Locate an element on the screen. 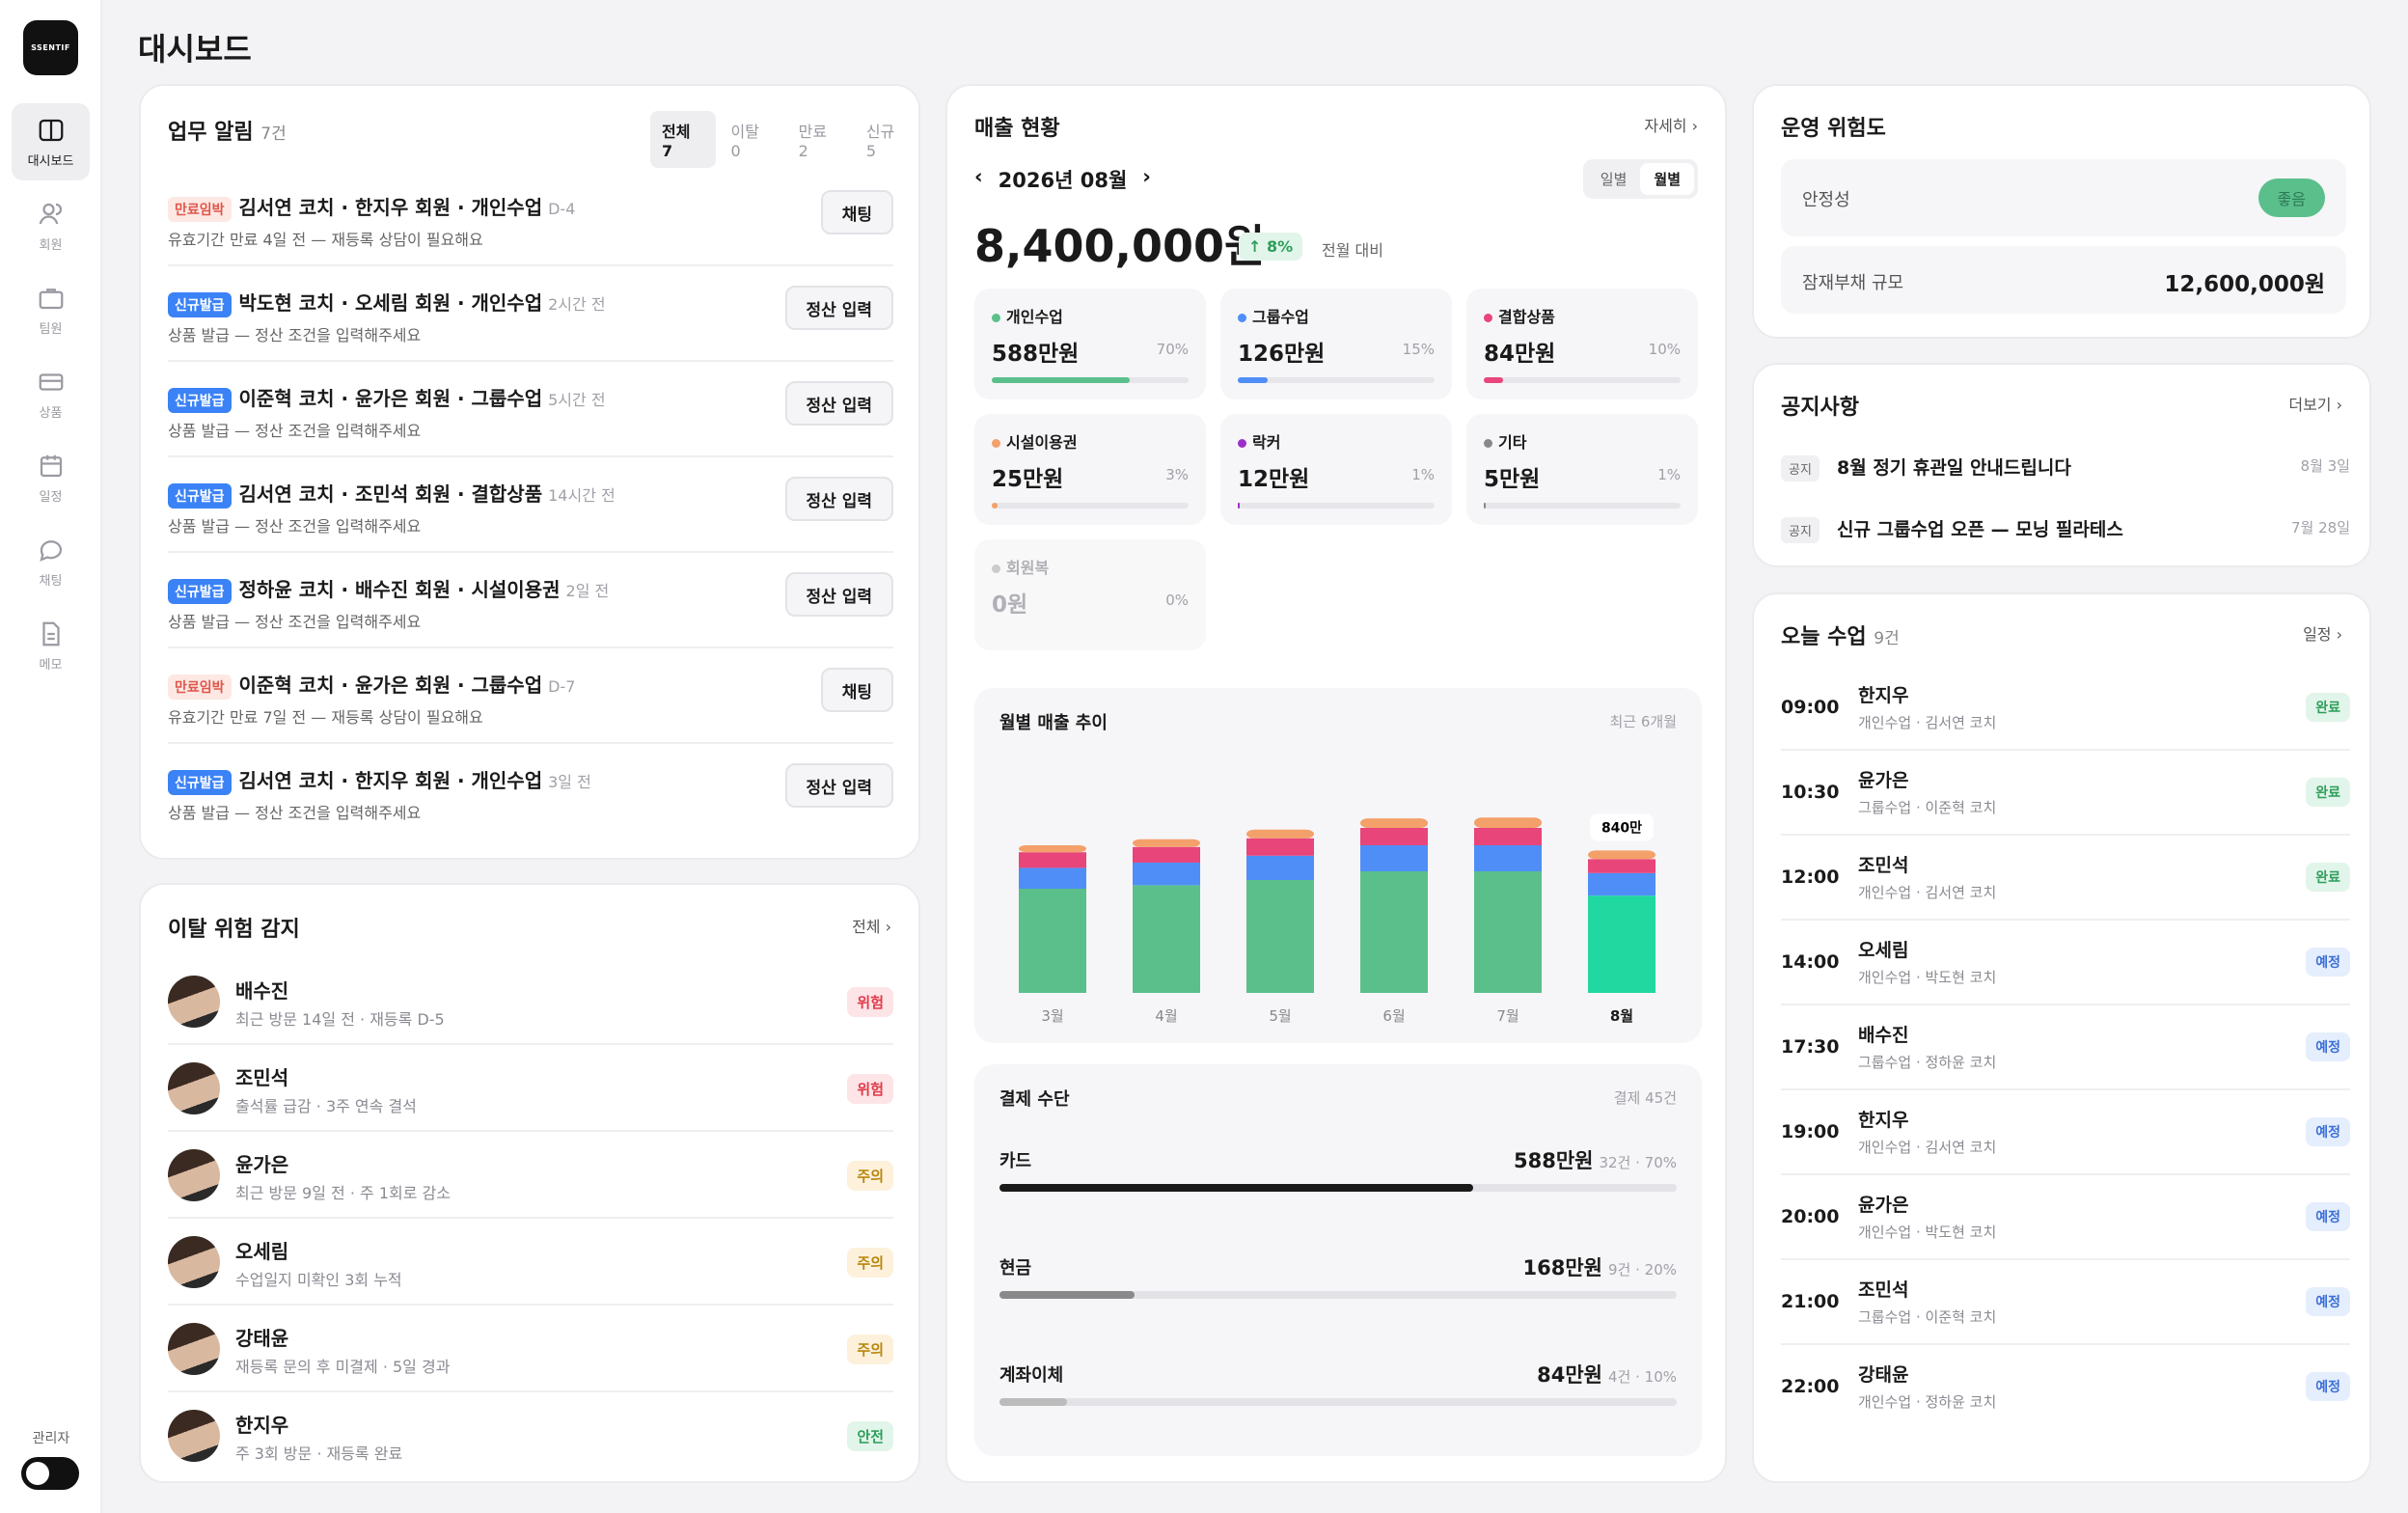  churn-member-row: 조민석 출석률 급감 · 3주 연속 결석 위험 is located at coordinates (530, 1088).